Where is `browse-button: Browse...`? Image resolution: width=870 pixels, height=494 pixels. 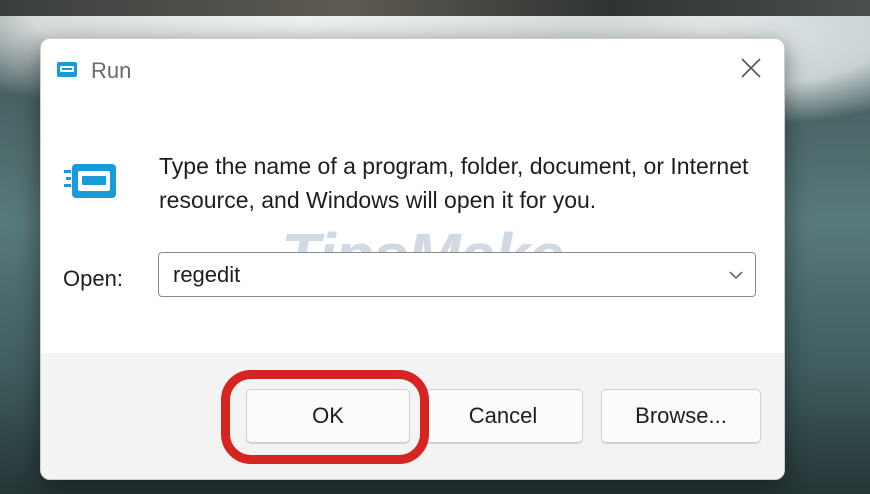
browse-button: Browse... is located at coordinates (681, 416).